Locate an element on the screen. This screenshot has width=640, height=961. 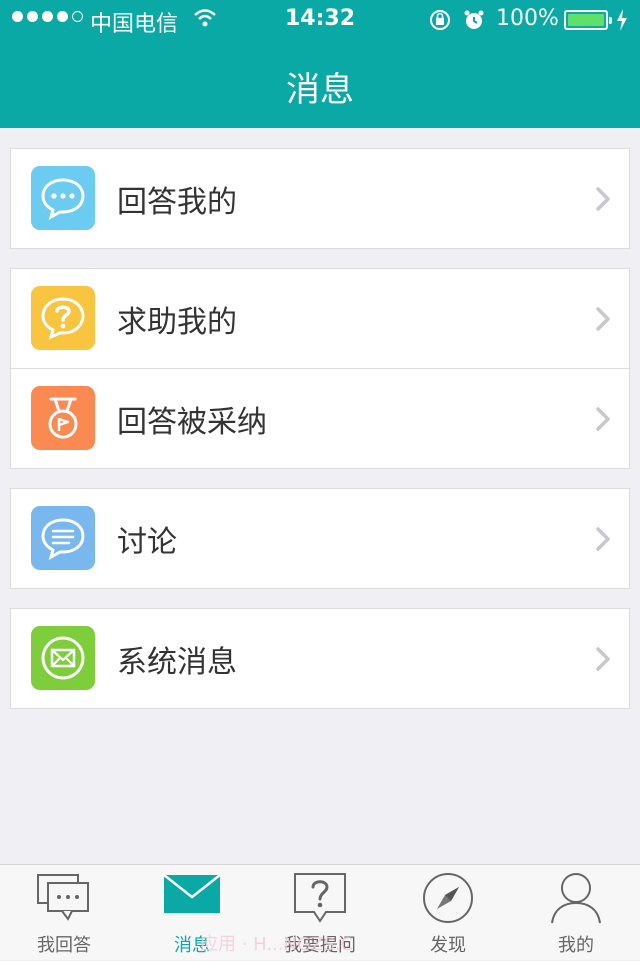
rotation-lock-icon is located at coordinates (440, 23).